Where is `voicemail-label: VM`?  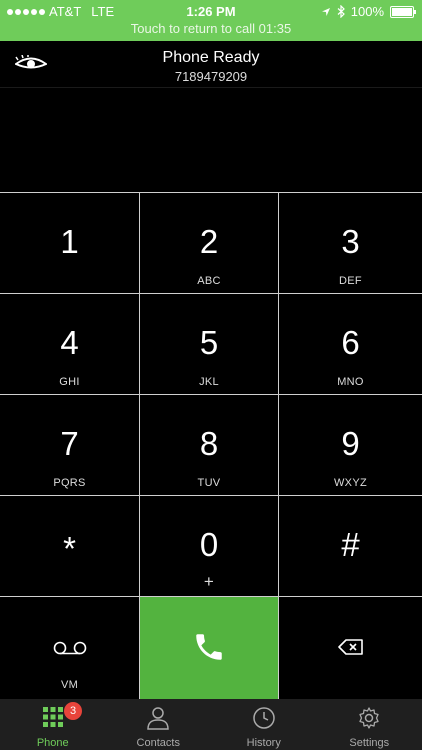 voicemail-label: VM is located at coordinates (69, 685).